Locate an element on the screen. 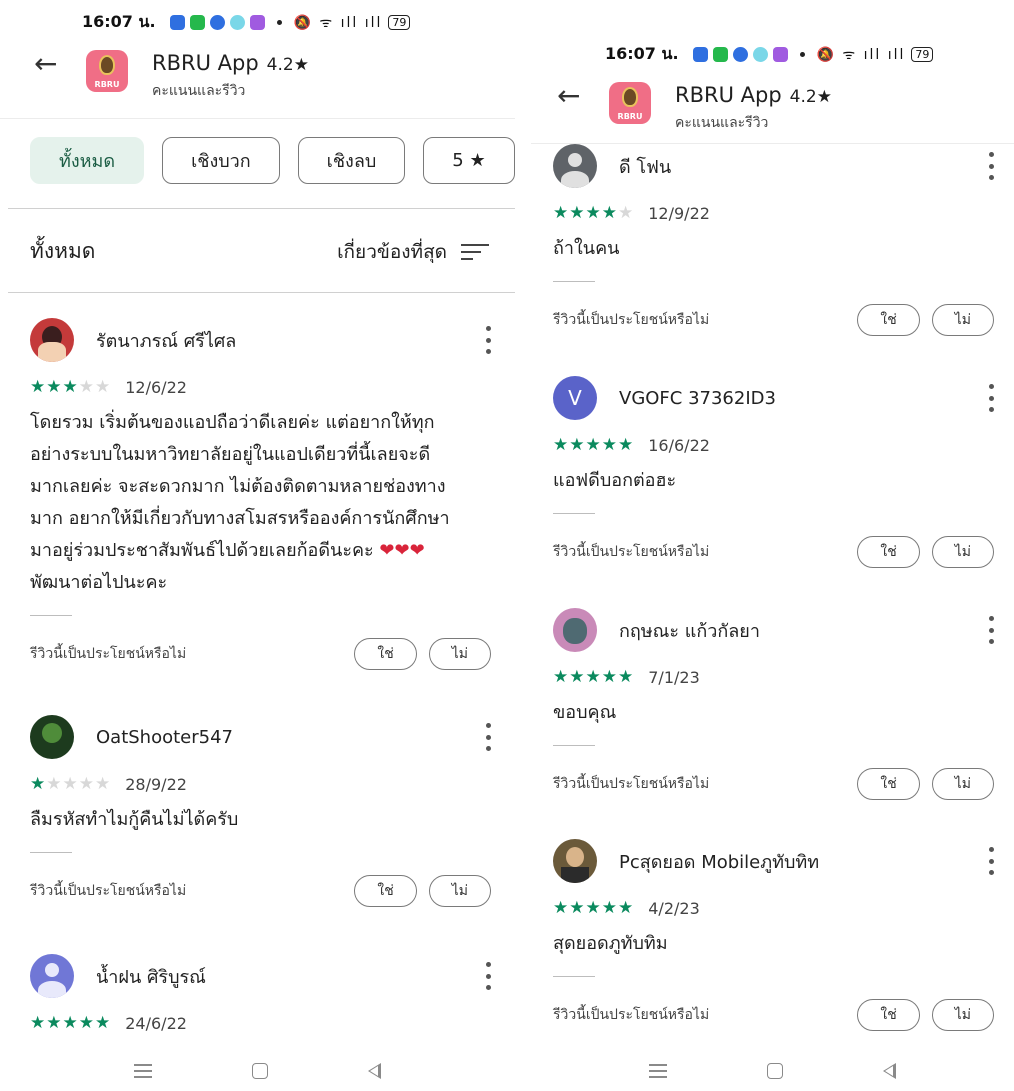 The width and height of the screenshot is (1014, 1091). review-rating: ★★★★★ 7/1/23 is located at coordinates (773, 677).